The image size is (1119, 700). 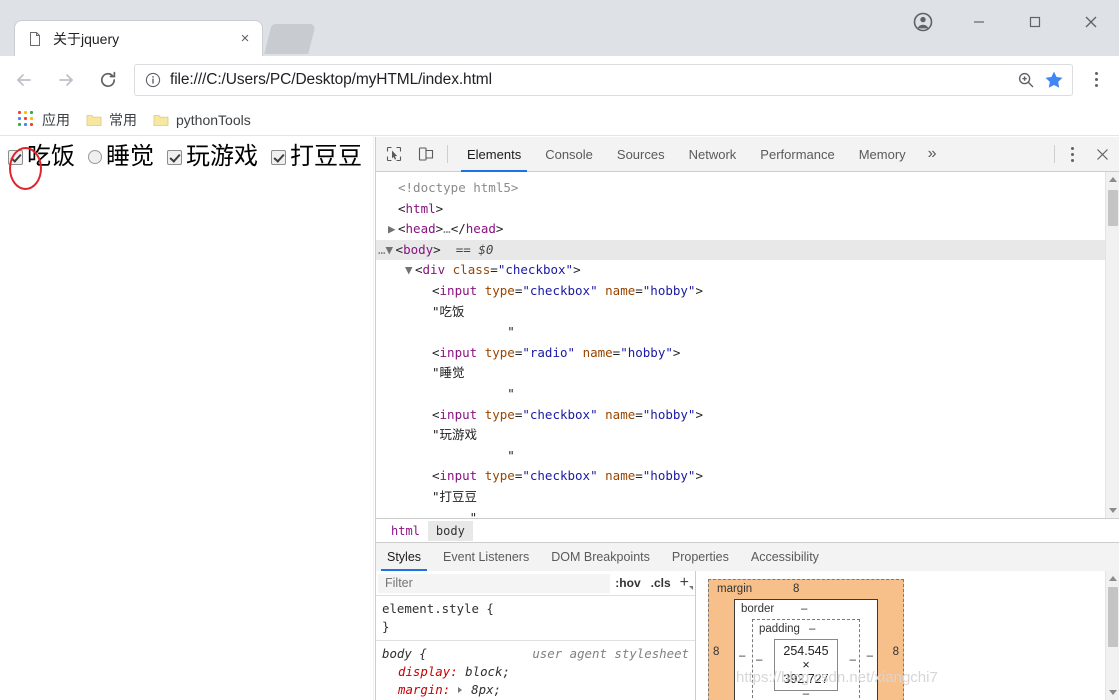 What do you see at coordinates (685, 583) in the screenshot?
I see `new-style-rule-button: +` at bounding box center [685, 583].